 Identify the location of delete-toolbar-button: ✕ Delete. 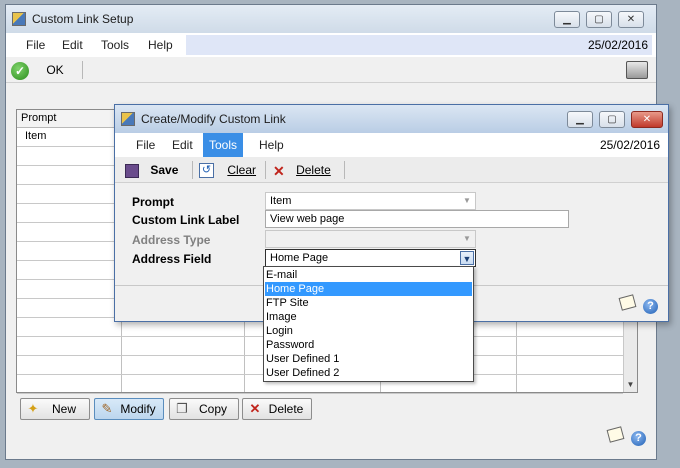
(306, 170).